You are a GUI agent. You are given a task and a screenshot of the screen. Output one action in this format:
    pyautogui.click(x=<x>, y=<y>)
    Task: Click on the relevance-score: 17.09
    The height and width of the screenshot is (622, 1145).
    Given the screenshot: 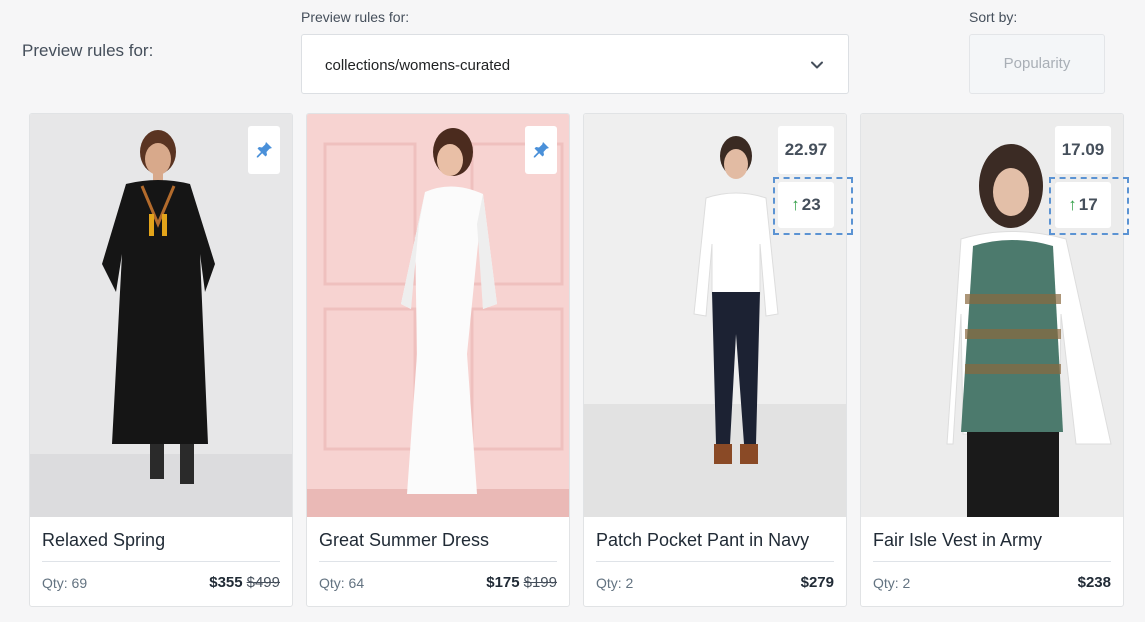 What is the action you would take?
    pyautogui.click(x=1083, y=150)
    